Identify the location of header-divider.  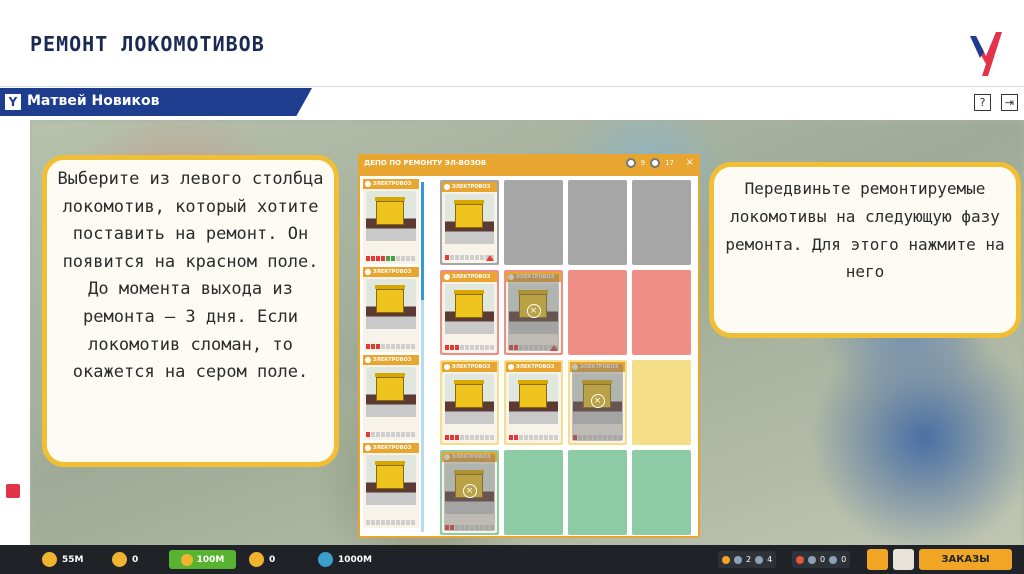
(512, 86).